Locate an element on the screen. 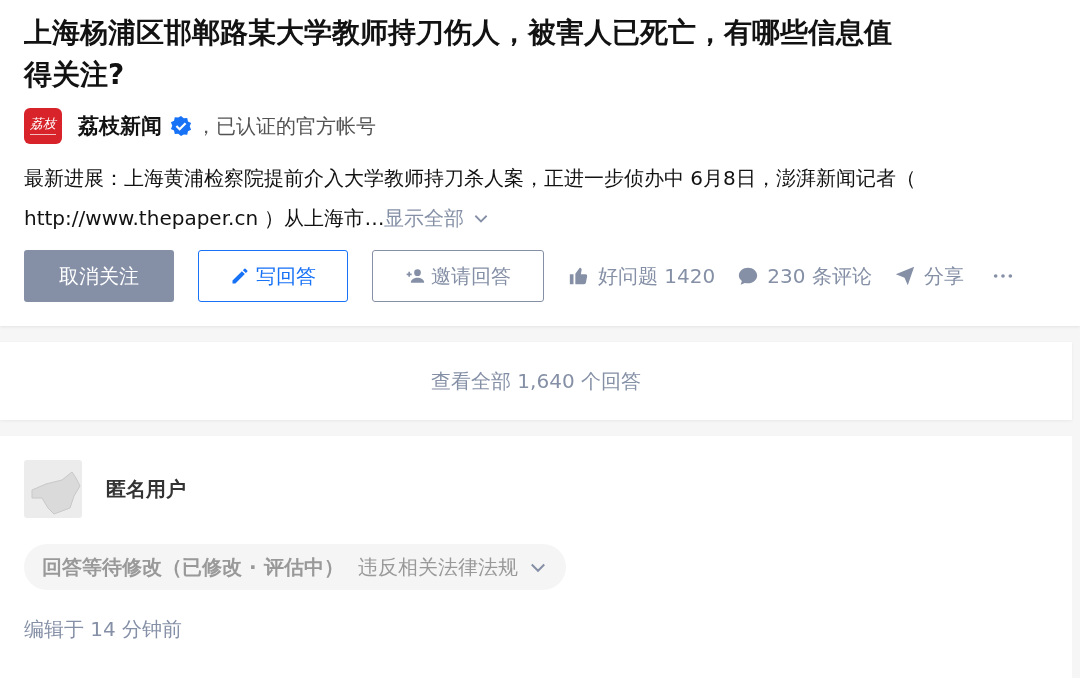 The width and height of the screenshot is (1080, 678). view-all-answers-link: 查看全部 1,640 个回答 is located at coordinates (536, 381).